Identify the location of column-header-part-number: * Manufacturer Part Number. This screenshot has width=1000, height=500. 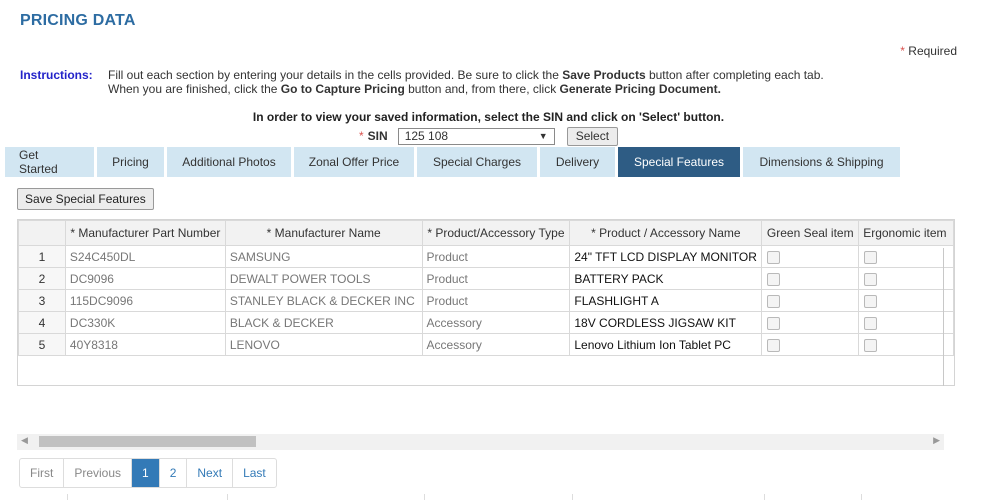
(145, 233).